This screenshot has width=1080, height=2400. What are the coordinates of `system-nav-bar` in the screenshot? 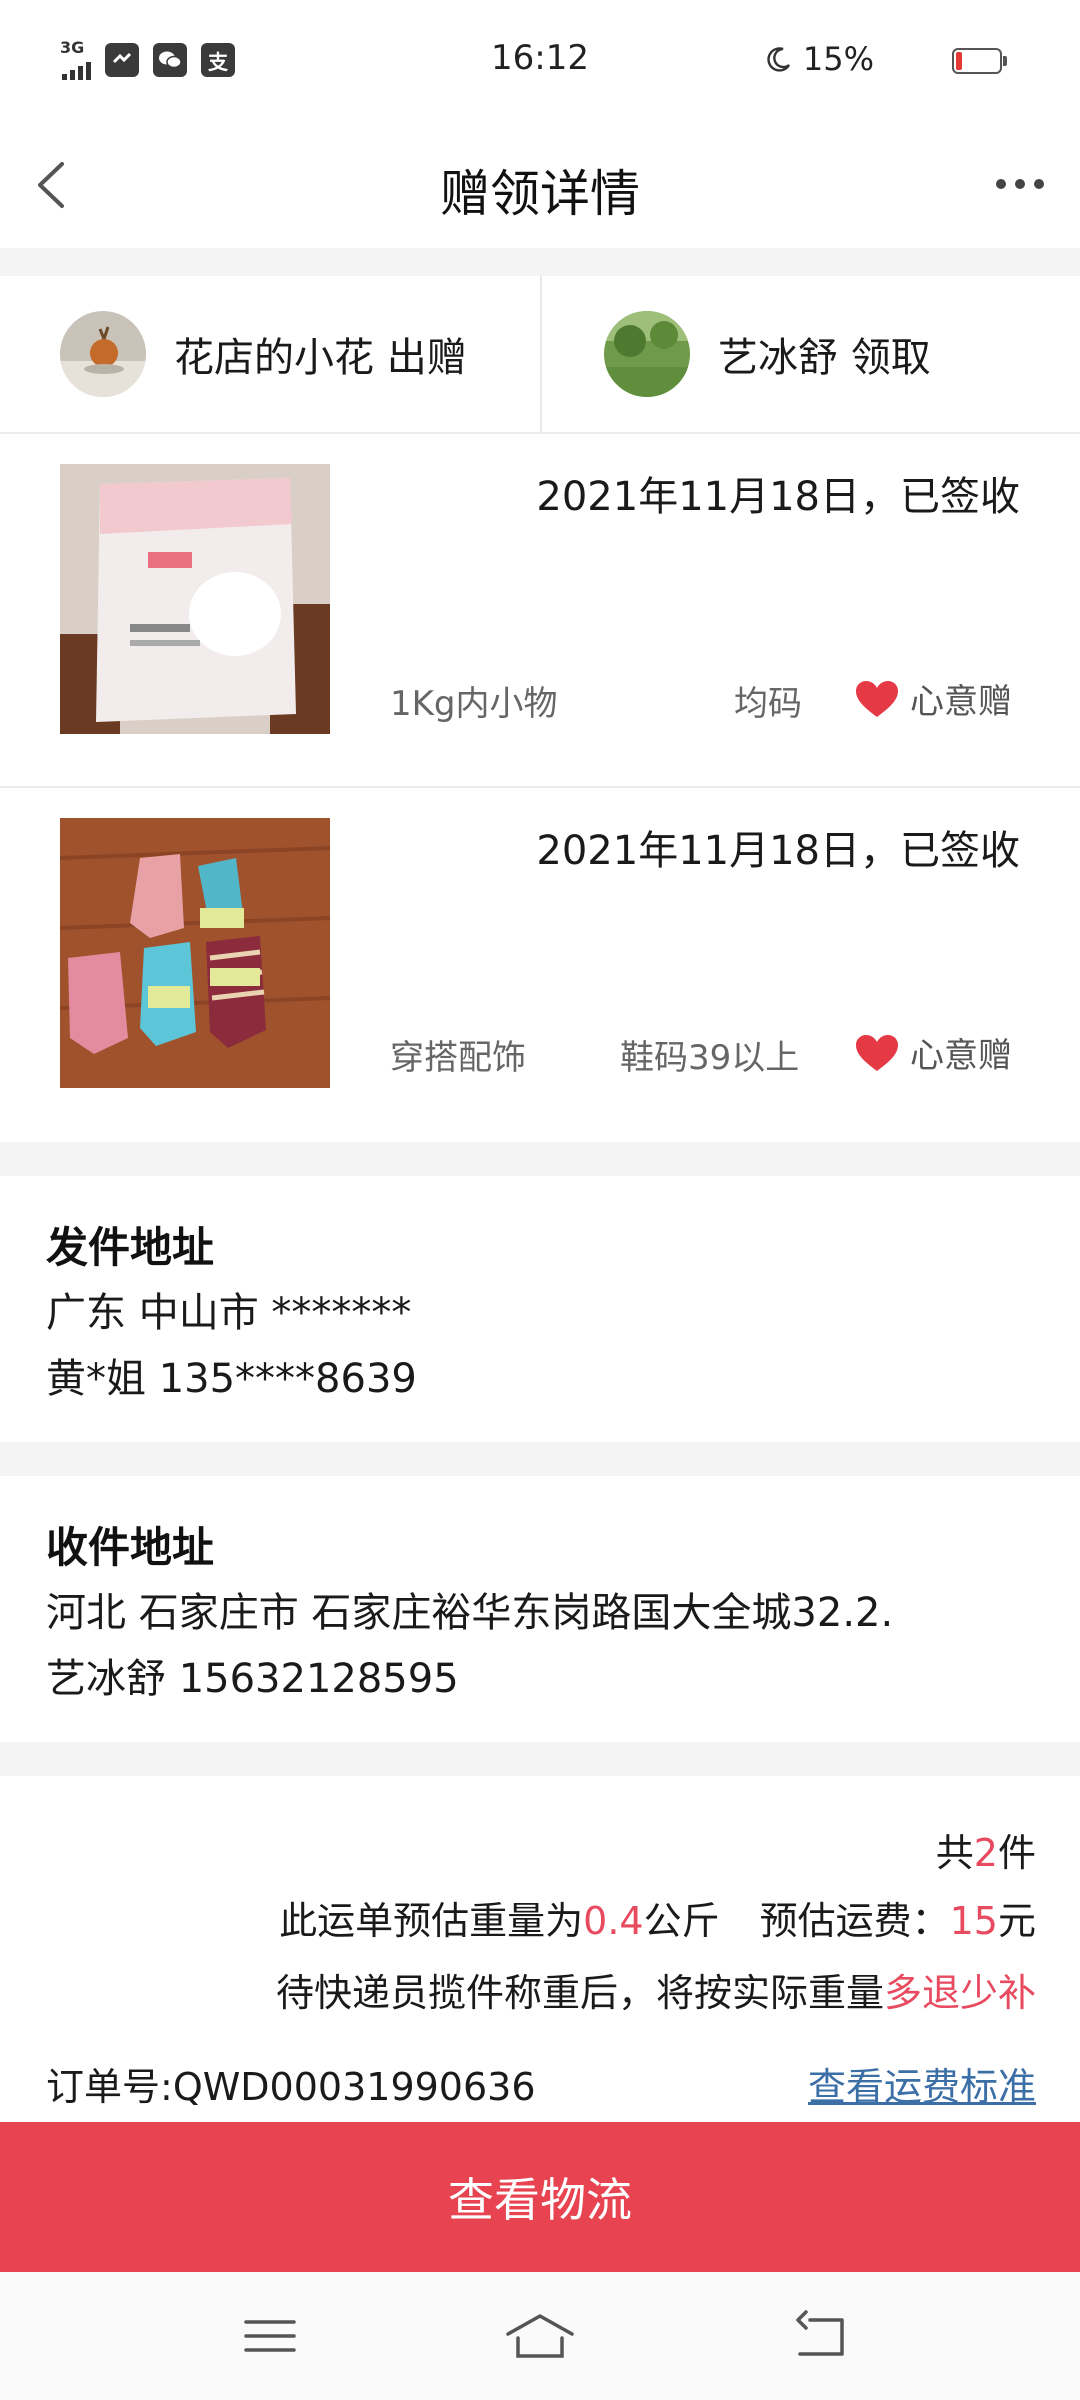 It's located at (540, 2336).